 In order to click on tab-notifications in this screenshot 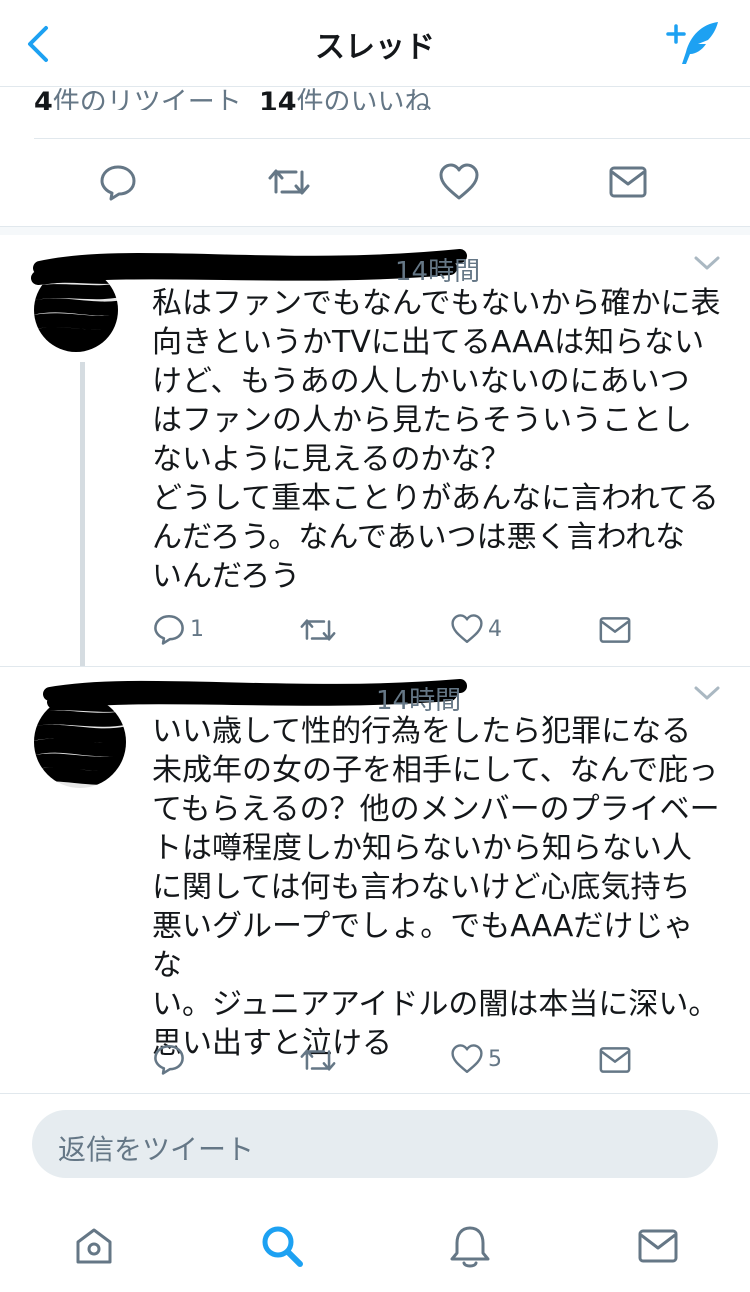, I will do `click(470, 1246)`.